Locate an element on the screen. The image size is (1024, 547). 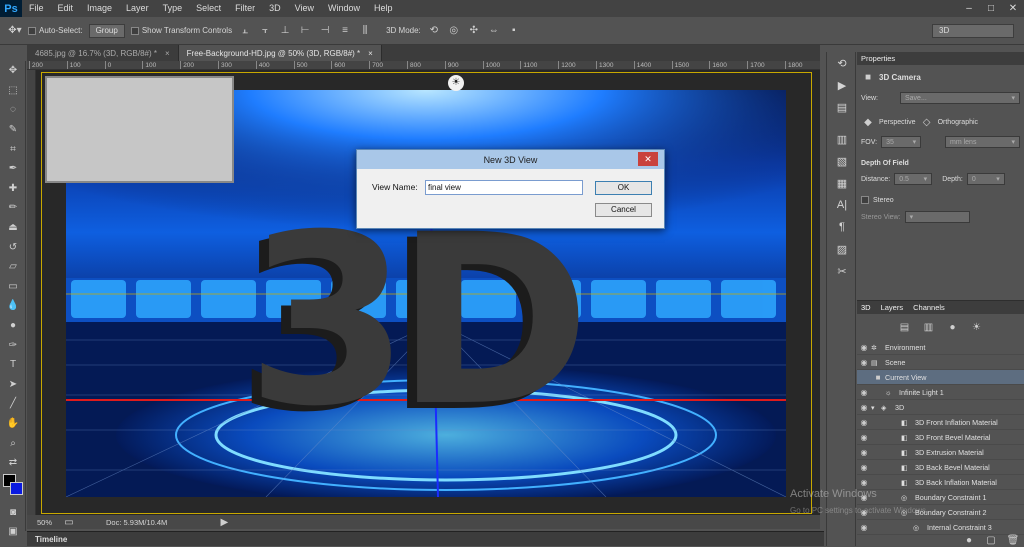
screen-mode-icon: ▣ is located at coordinates (13, 532).